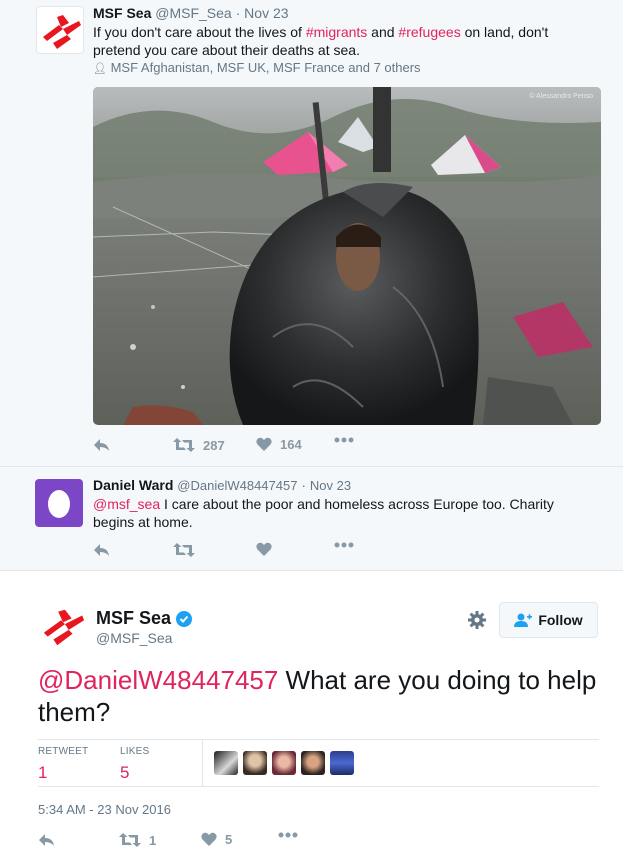  I want to click on tweet-actions: 1 5, so click(188, 841).